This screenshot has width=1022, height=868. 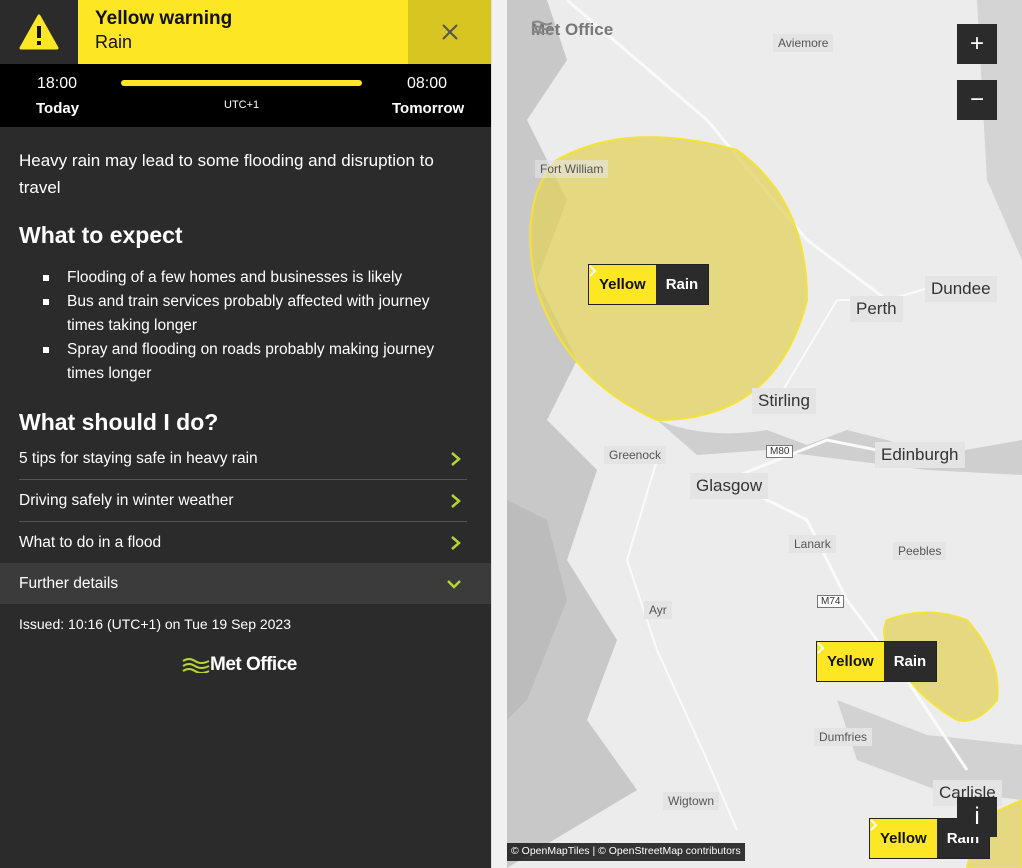 I want to click on what-should-i-do-heading: What should I do?, so click(x=119, y=422).